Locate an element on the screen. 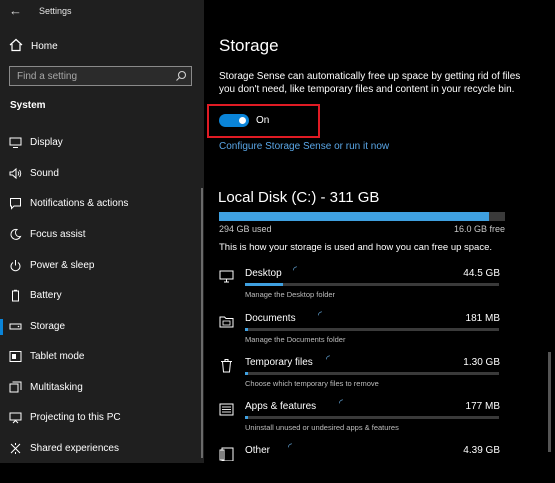 The width and height of the screenshot is (555, 483). sidebar-item-storage: Storage is located at coordinates (102, 327).